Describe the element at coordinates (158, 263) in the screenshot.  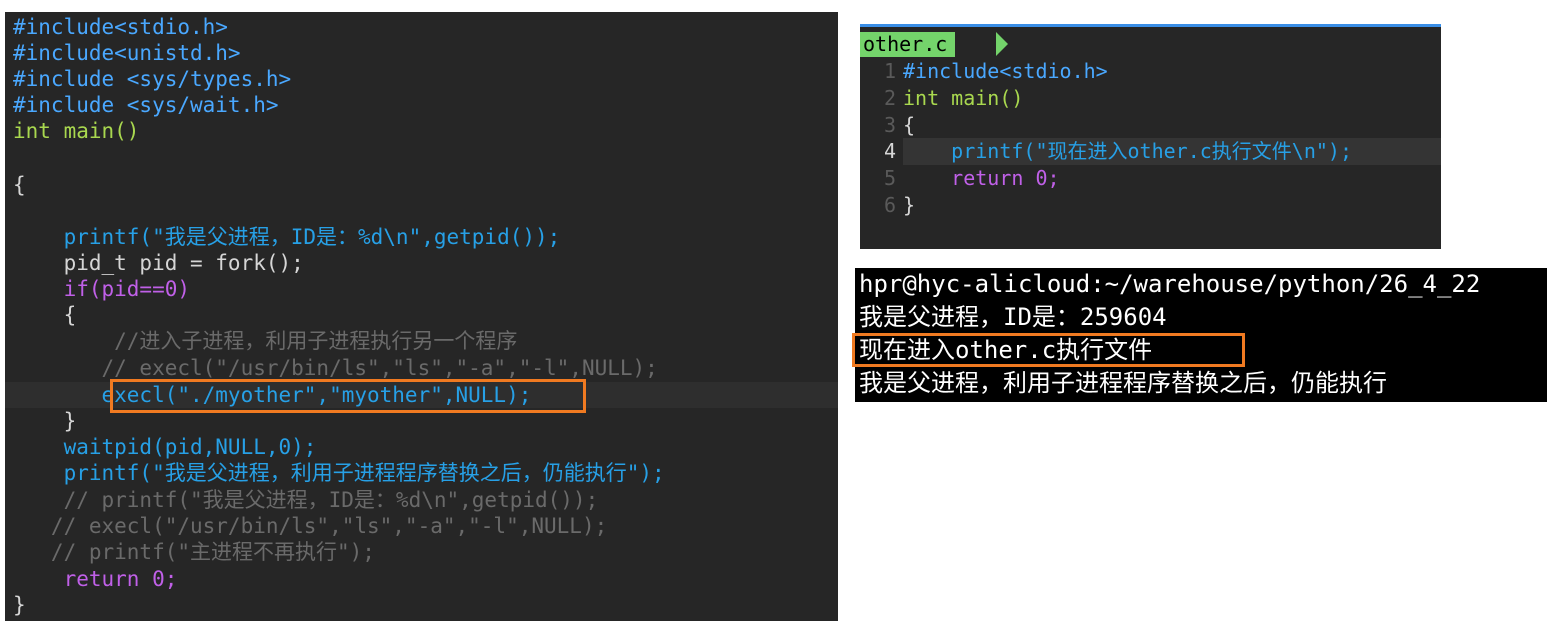
I see `code-line-10: pid_t pid = fork();` at that location.